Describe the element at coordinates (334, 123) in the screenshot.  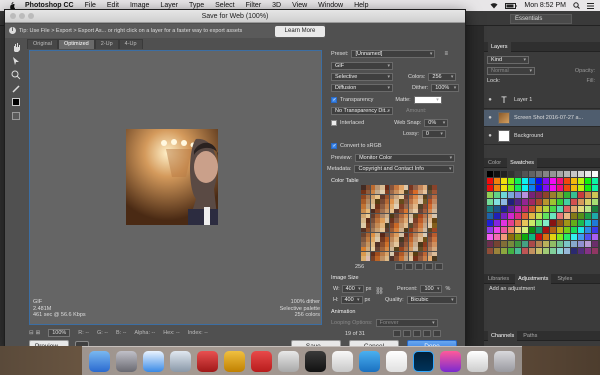
I see `interlaced-checkbox` at that location.